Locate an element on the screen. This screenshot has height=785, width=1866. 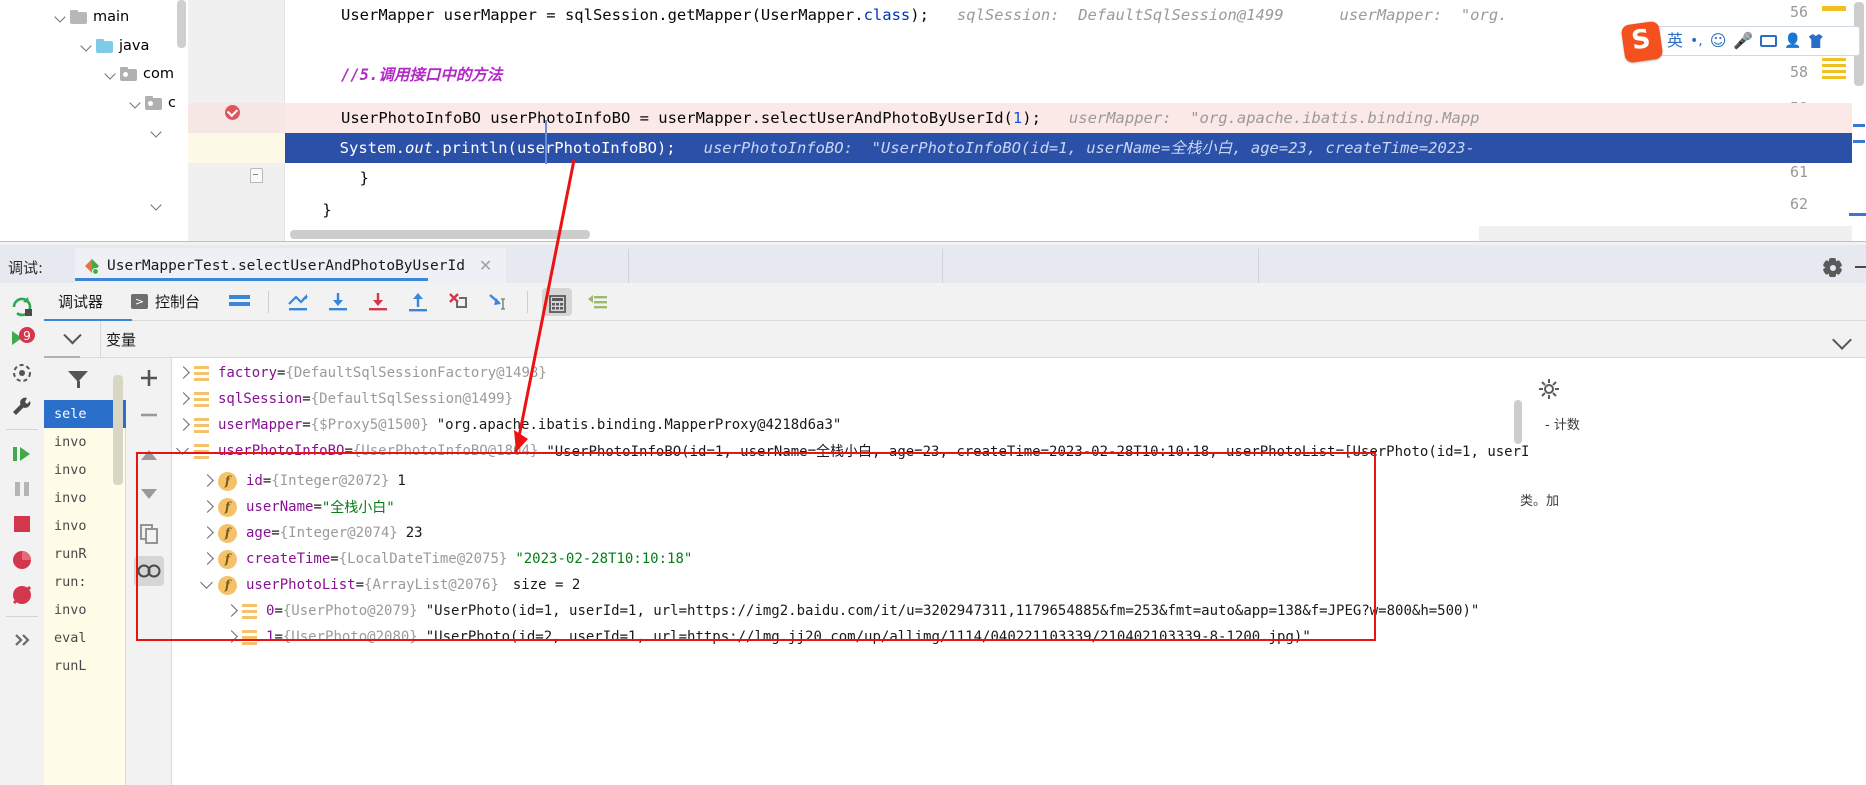
down-icon is located at coordinates (149, 493).